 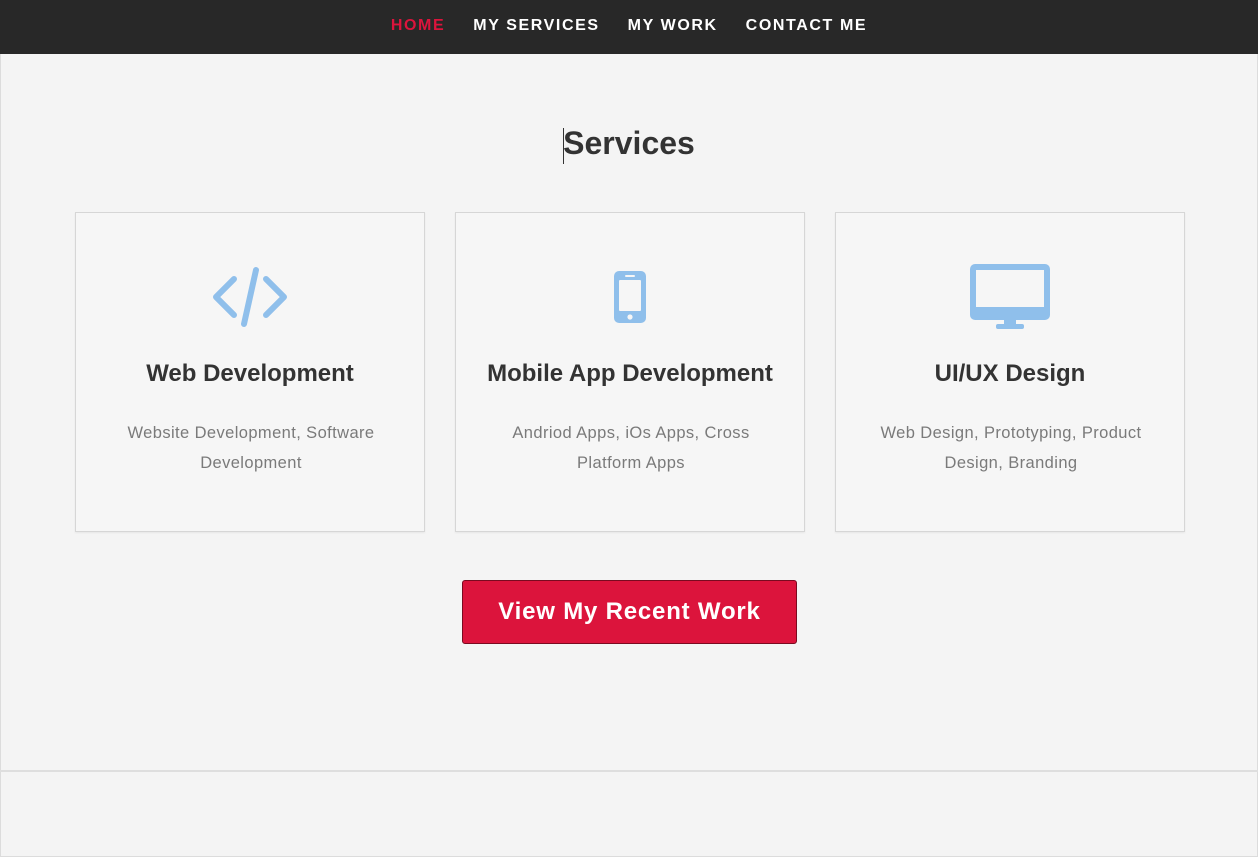 I want to click on card-title: UI/UX Design, so click(x=1010, y=373).